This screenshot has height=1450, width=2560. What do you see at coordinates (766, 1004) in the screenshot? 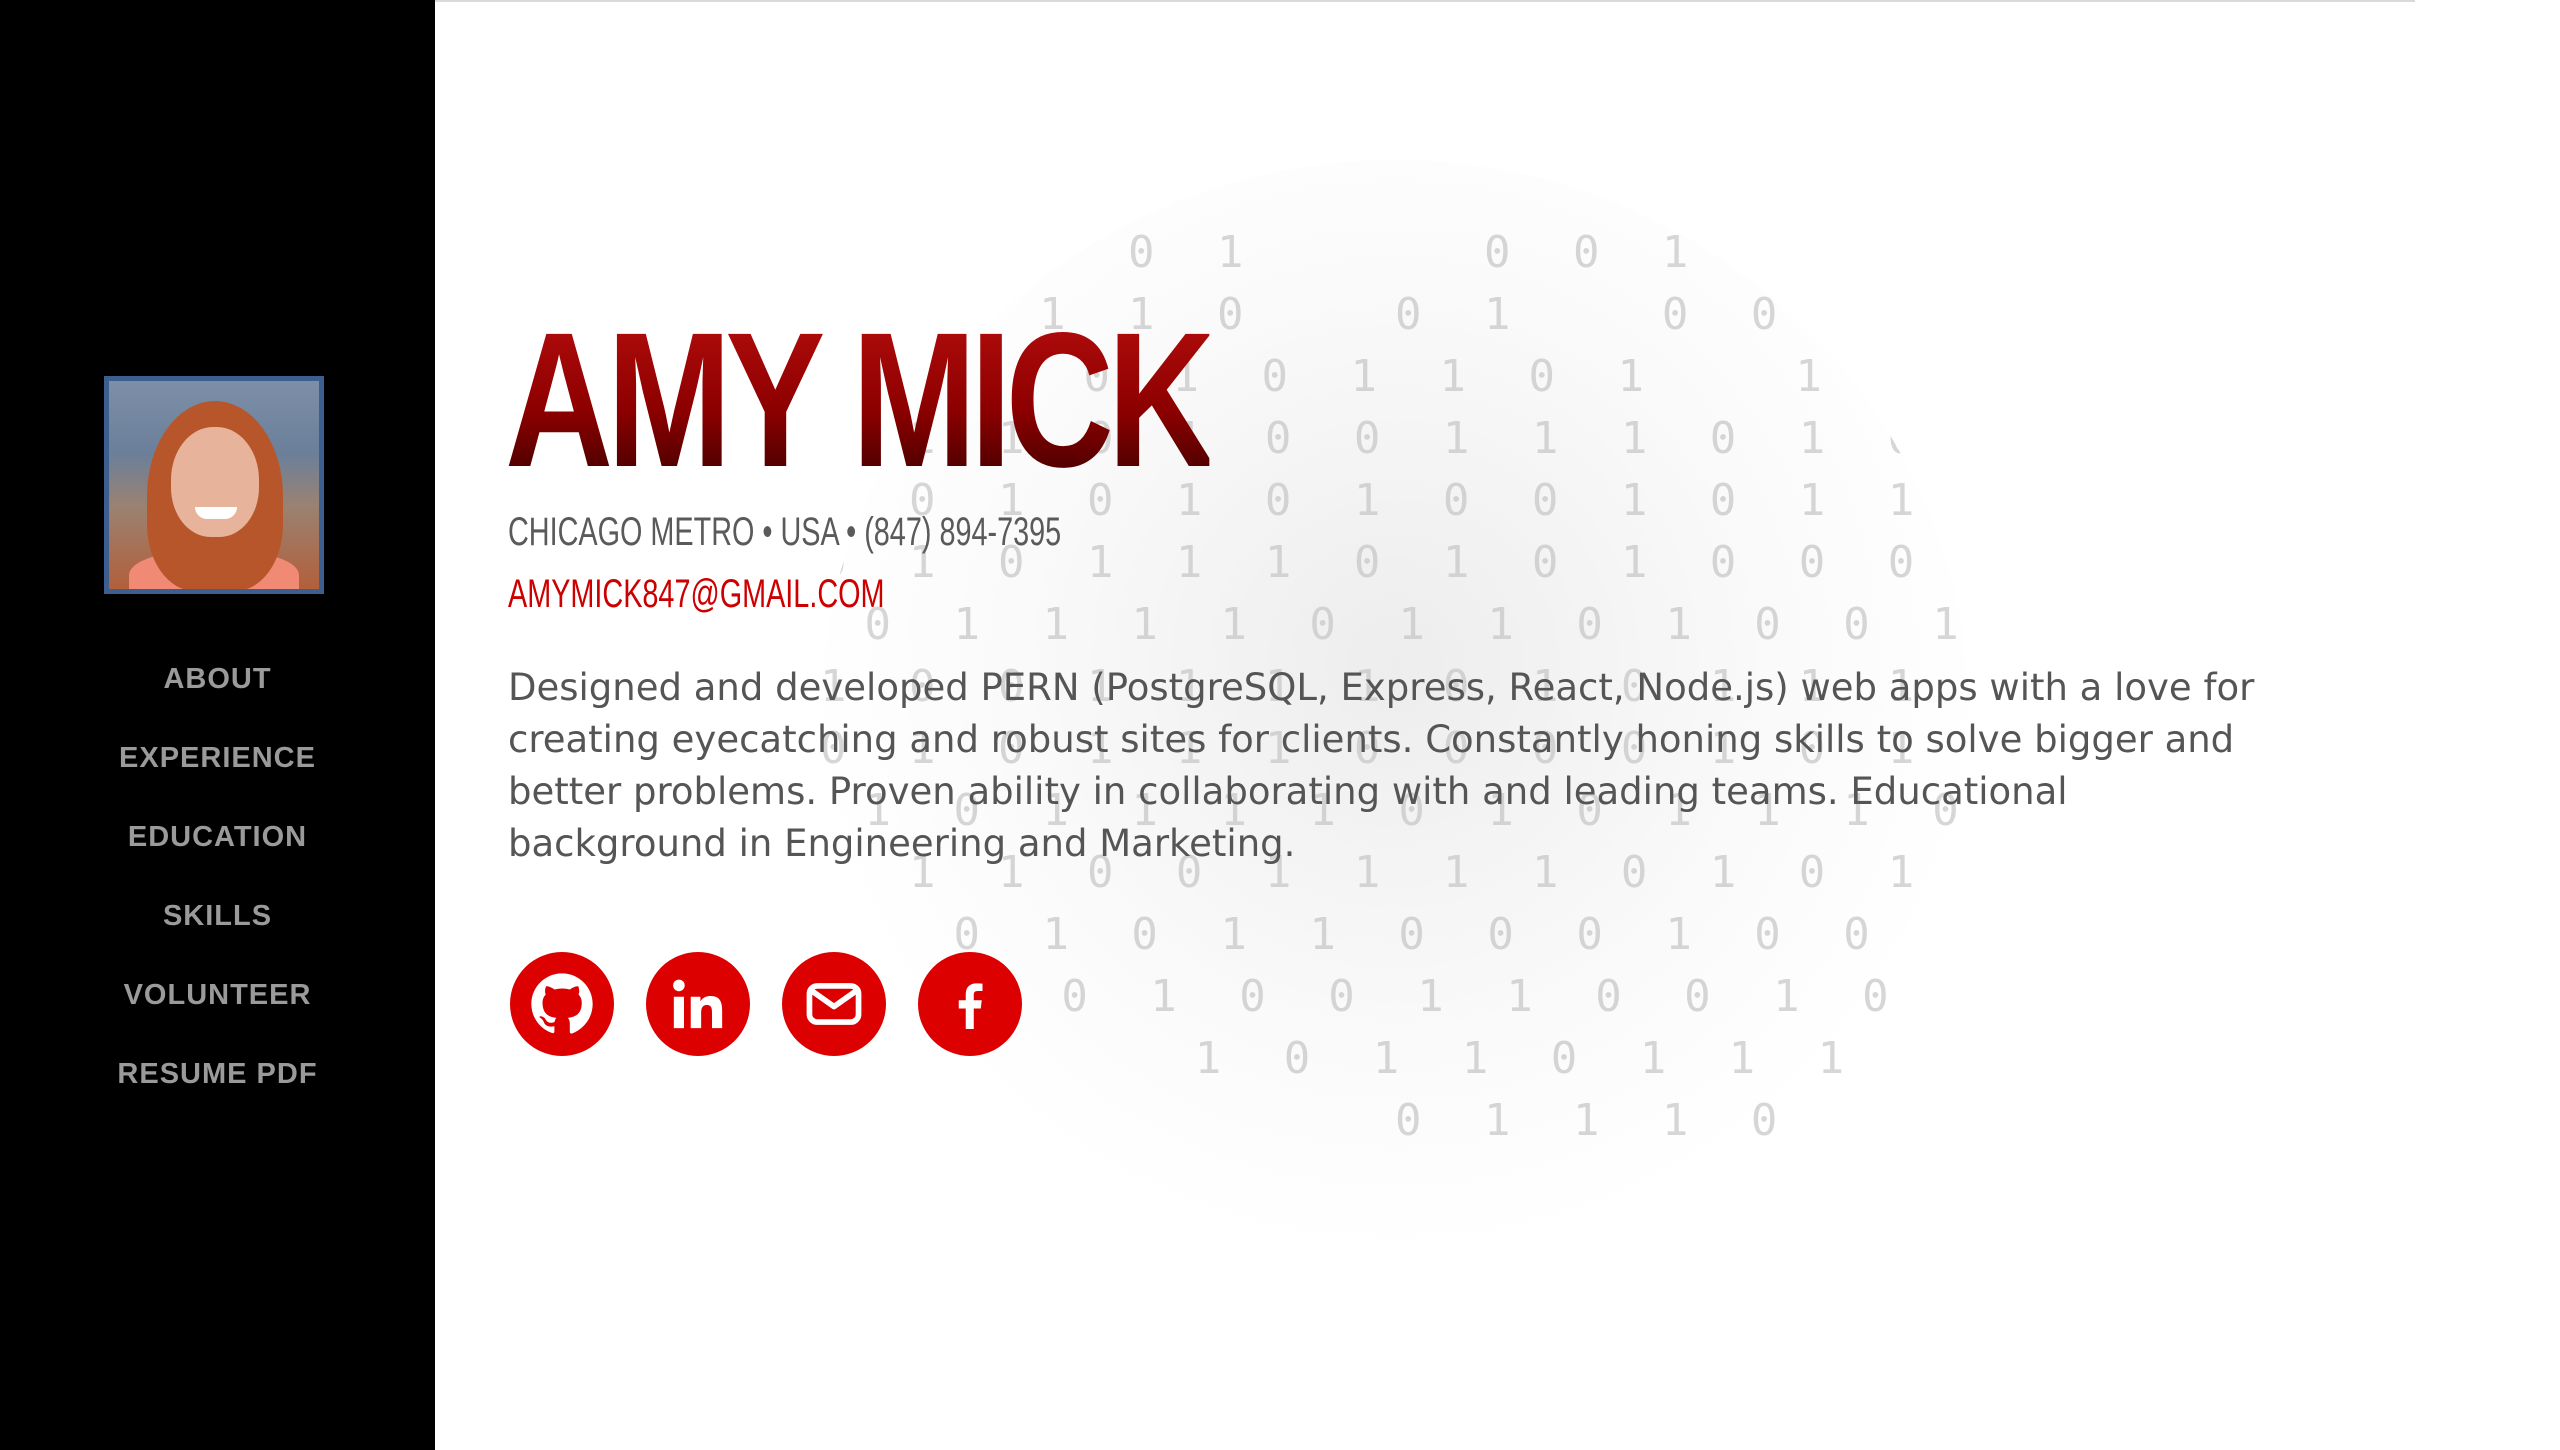
I see `social-links` at bounding box center [766, 1004].